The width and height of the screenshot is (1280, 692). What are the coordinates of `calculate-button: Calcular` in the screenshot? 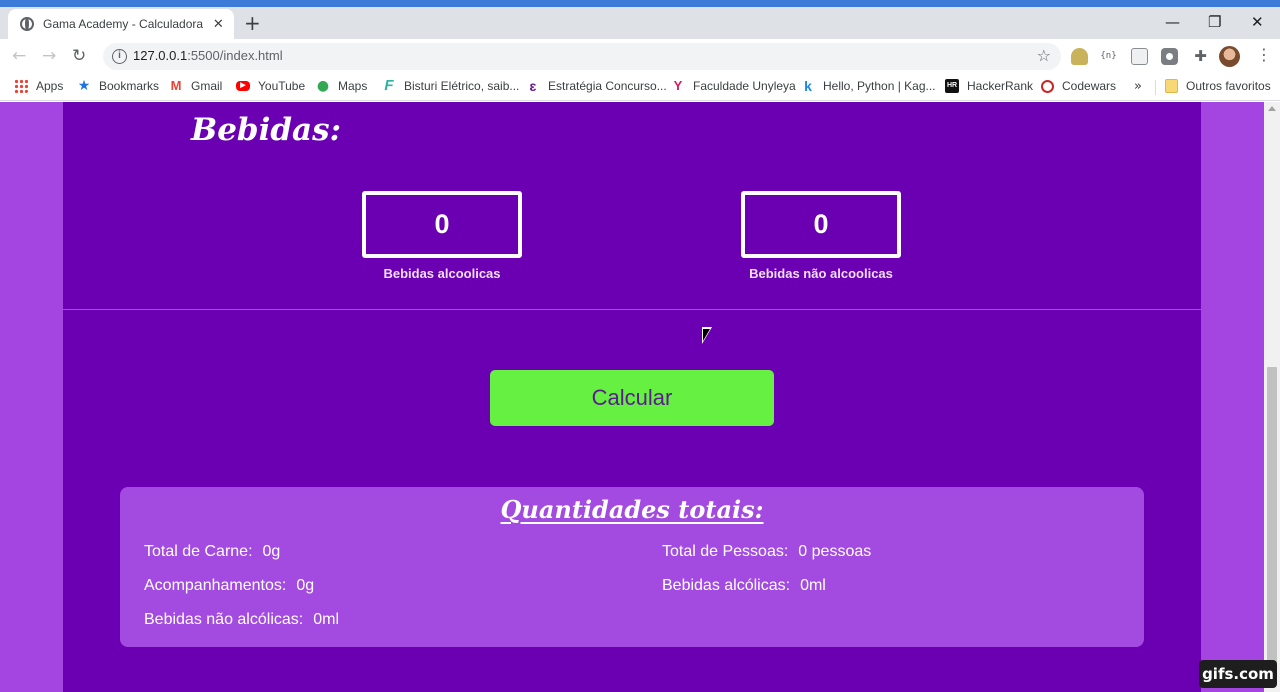 It's located at (632, 398).